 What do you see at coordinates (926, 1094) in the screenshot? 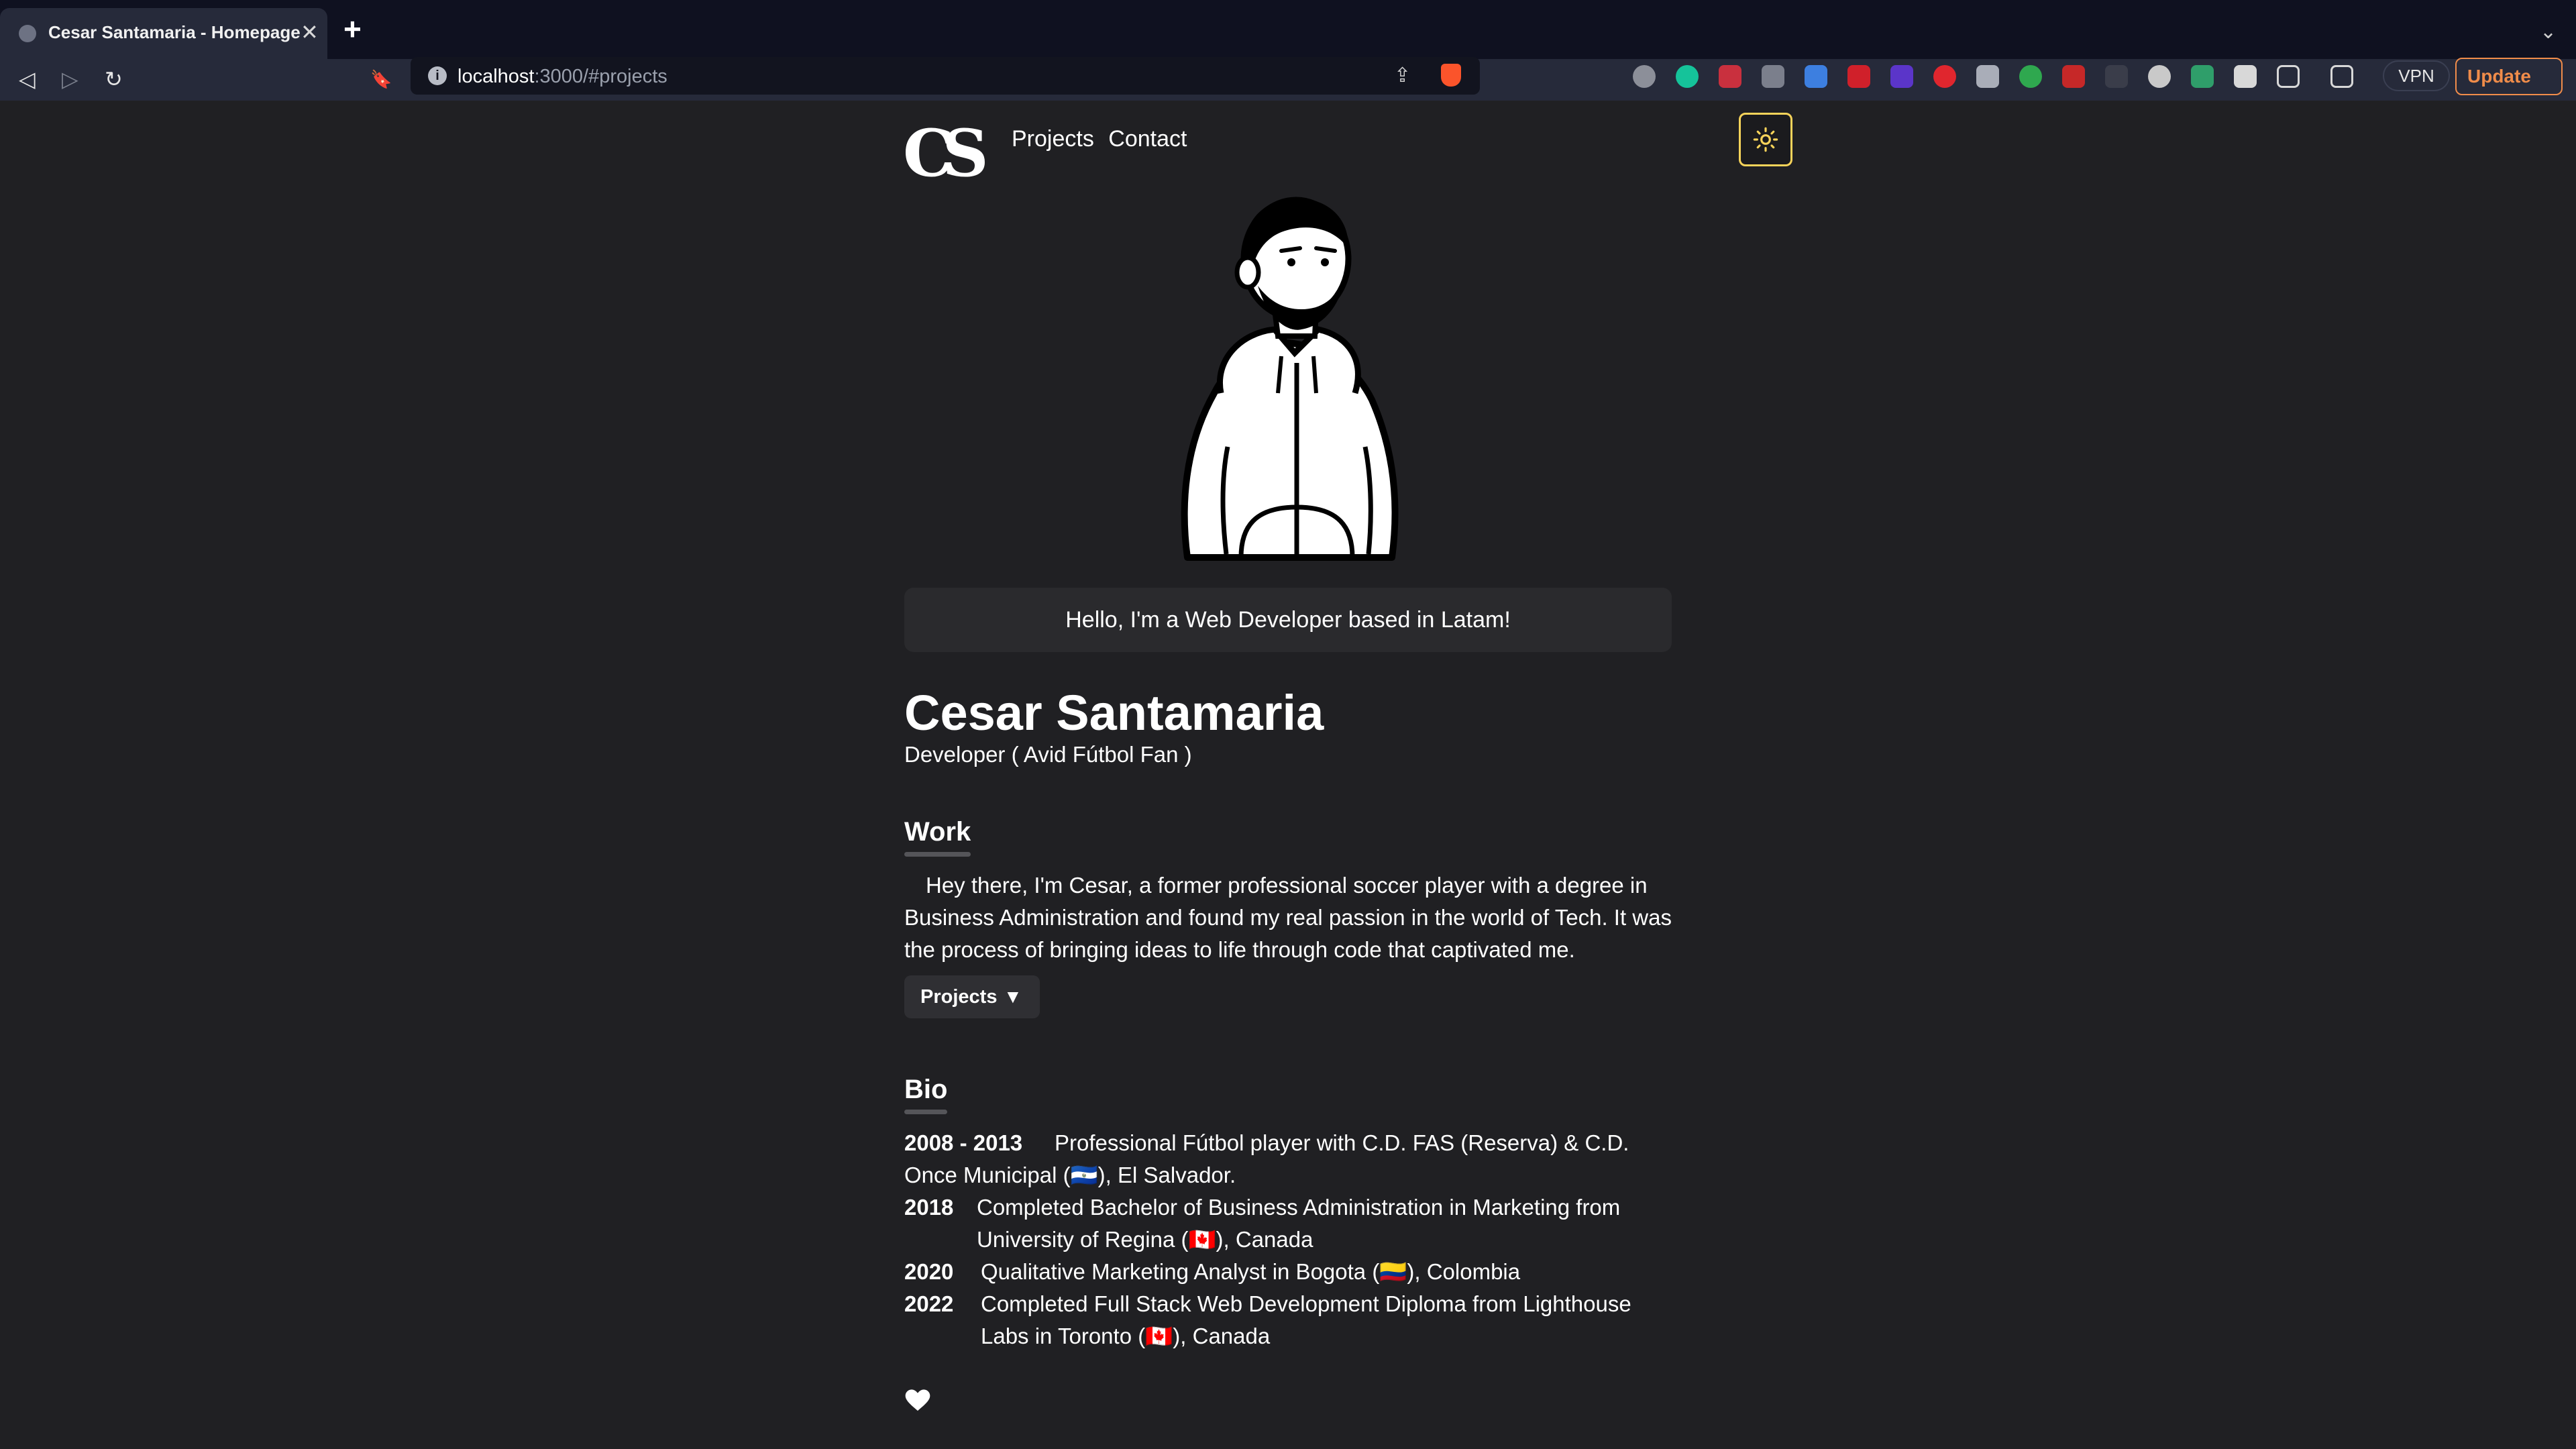
I see `bio-heading: Bio` at bounding box center [926, 1094].